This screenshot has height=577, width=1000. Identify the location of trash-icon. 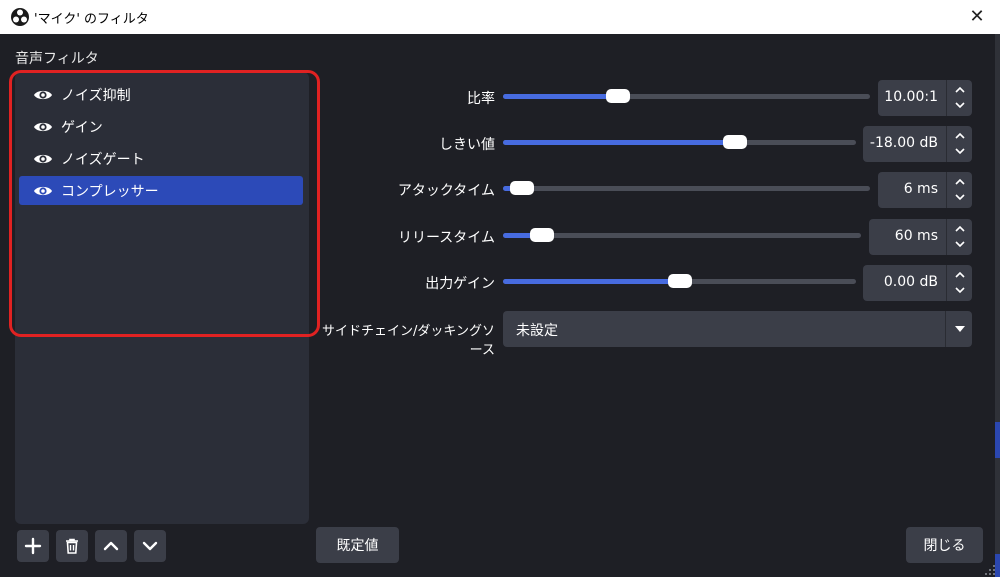
(72, 546).